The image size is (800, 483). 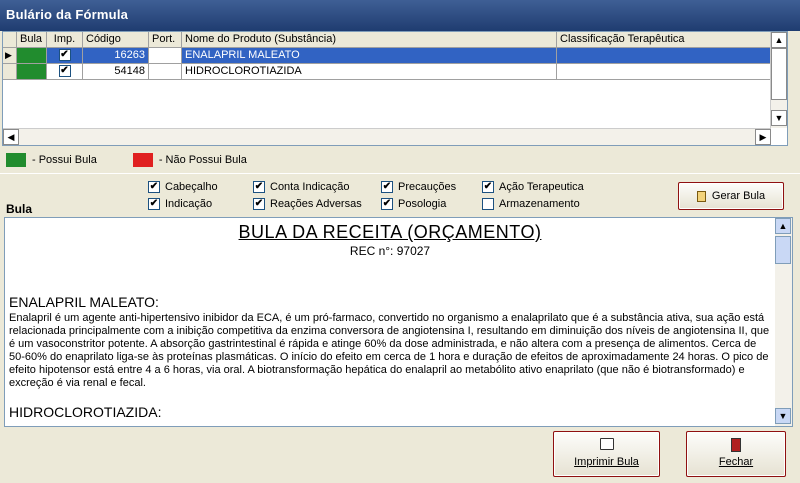 What do you see at coordinates (116, 56) in the screenshot?
I see `codigo-cell: 16263` at bounding box center [116, 56].